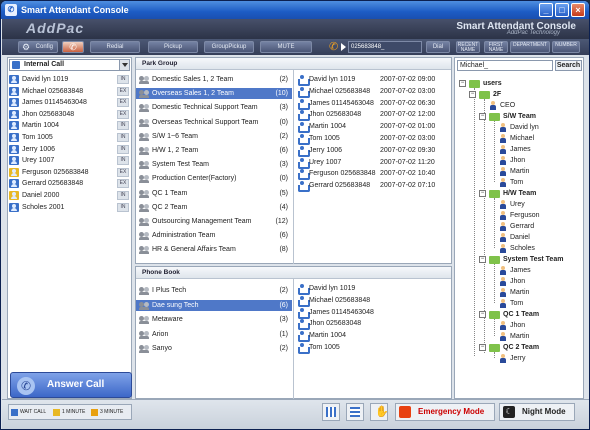 The width and height of the screenshot is (590, 430). Describe the element at coordinates (69, 65) in the screenshot. I see `call-type-dropdown: Internal Call` at that location.